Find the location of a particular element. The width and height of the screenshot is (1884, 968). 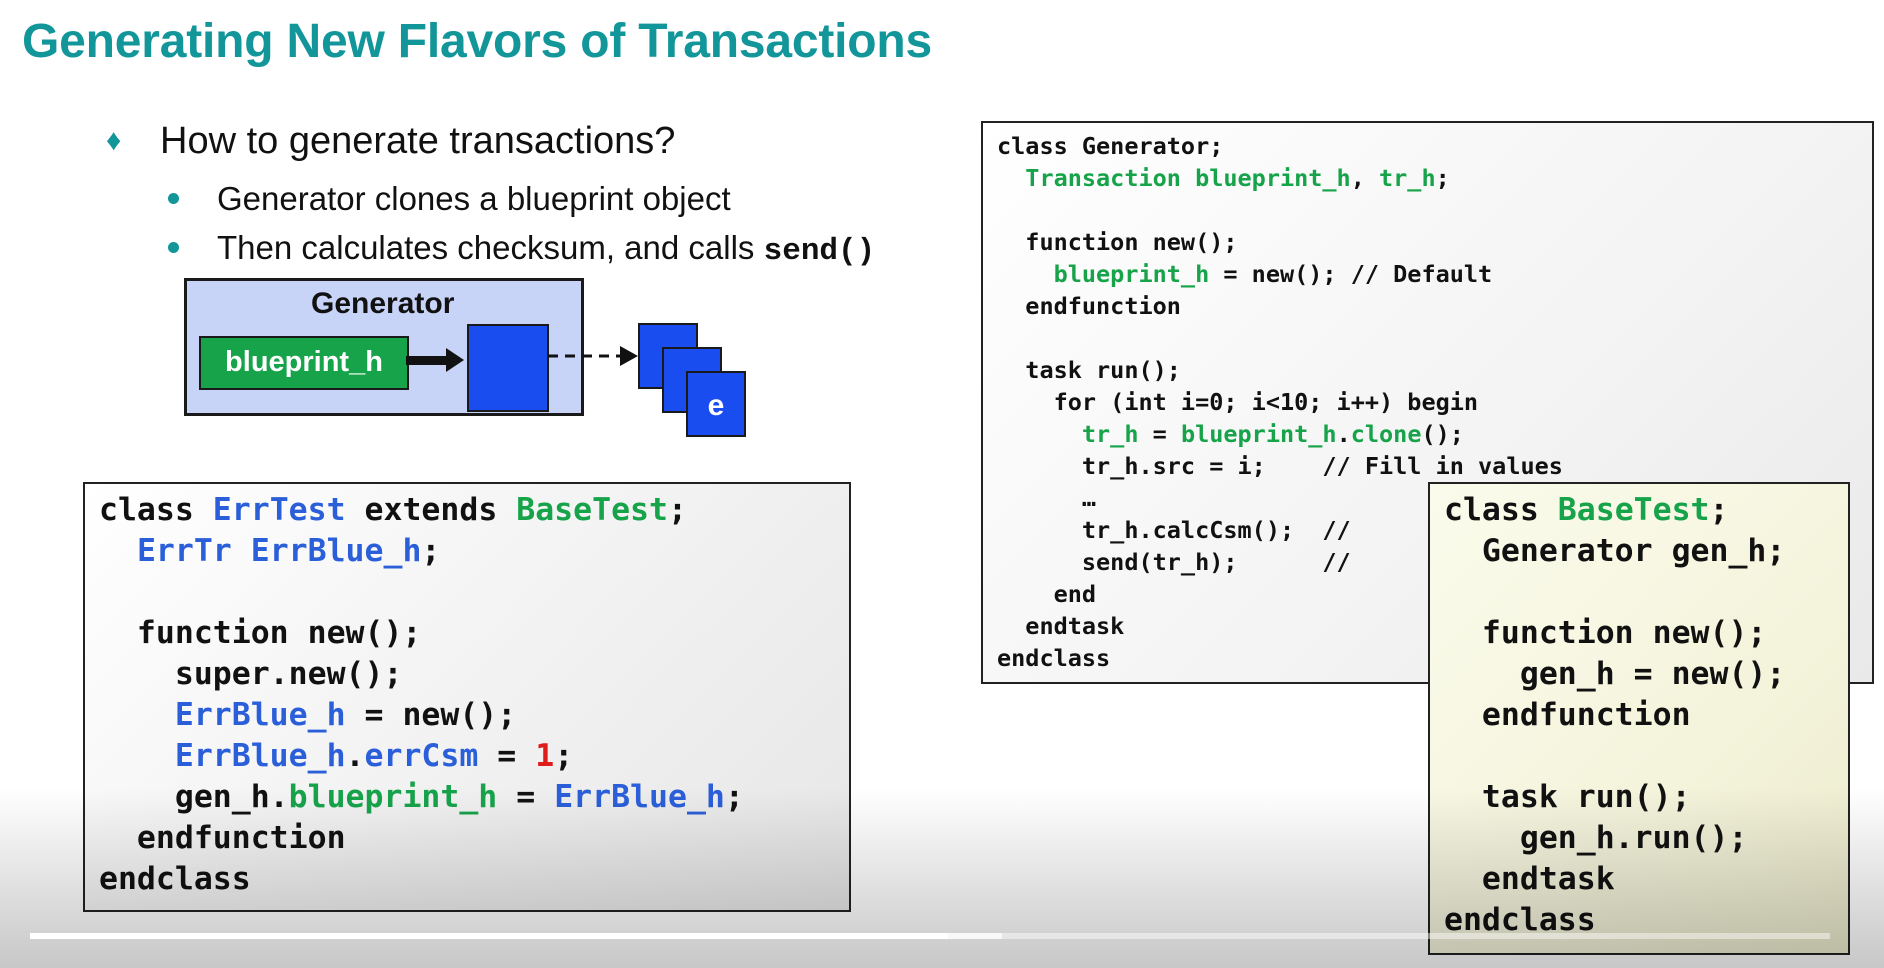

code-token: gen_h = new(); is located at coordinates (1615, 674).